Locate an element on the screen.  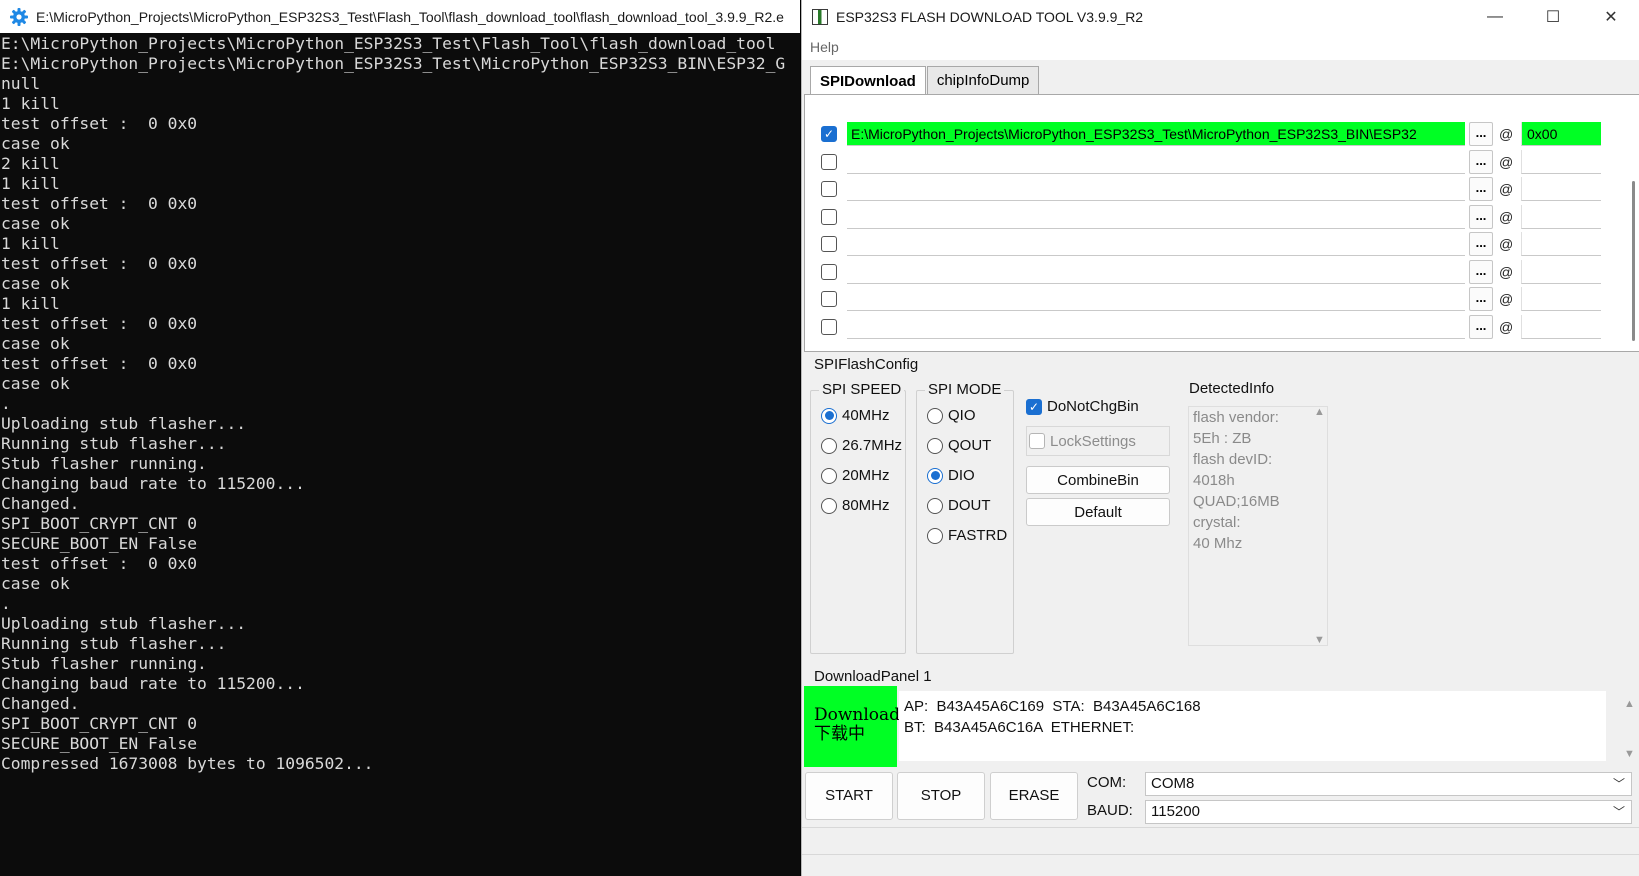
spi-speed-radio-20mhz: 20MHz is located at coordinates (855, 475).